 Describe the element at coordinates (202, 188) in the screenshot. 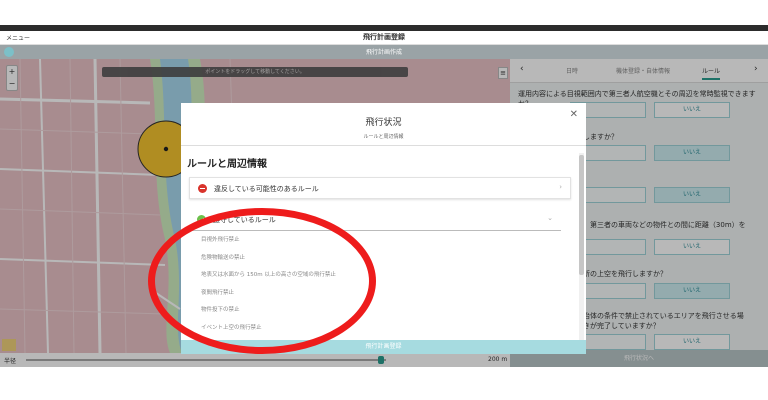

I see `no-entry-icon` at that location.